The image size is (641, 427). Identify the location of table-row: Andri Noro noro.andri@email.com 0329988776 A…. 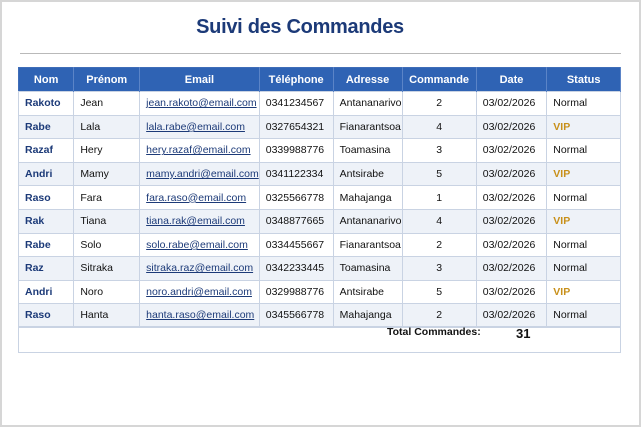
(319, 292).